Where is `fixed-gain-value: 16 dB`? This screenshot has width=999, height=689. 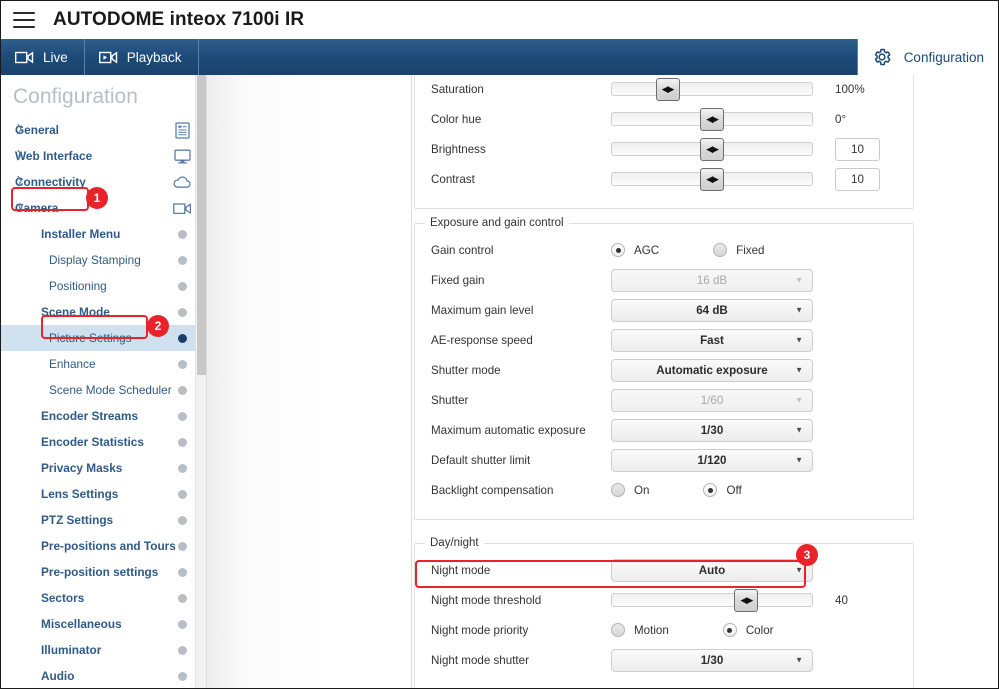
fixed-gain-value: 16 dB is located at coordinates (712, 280).